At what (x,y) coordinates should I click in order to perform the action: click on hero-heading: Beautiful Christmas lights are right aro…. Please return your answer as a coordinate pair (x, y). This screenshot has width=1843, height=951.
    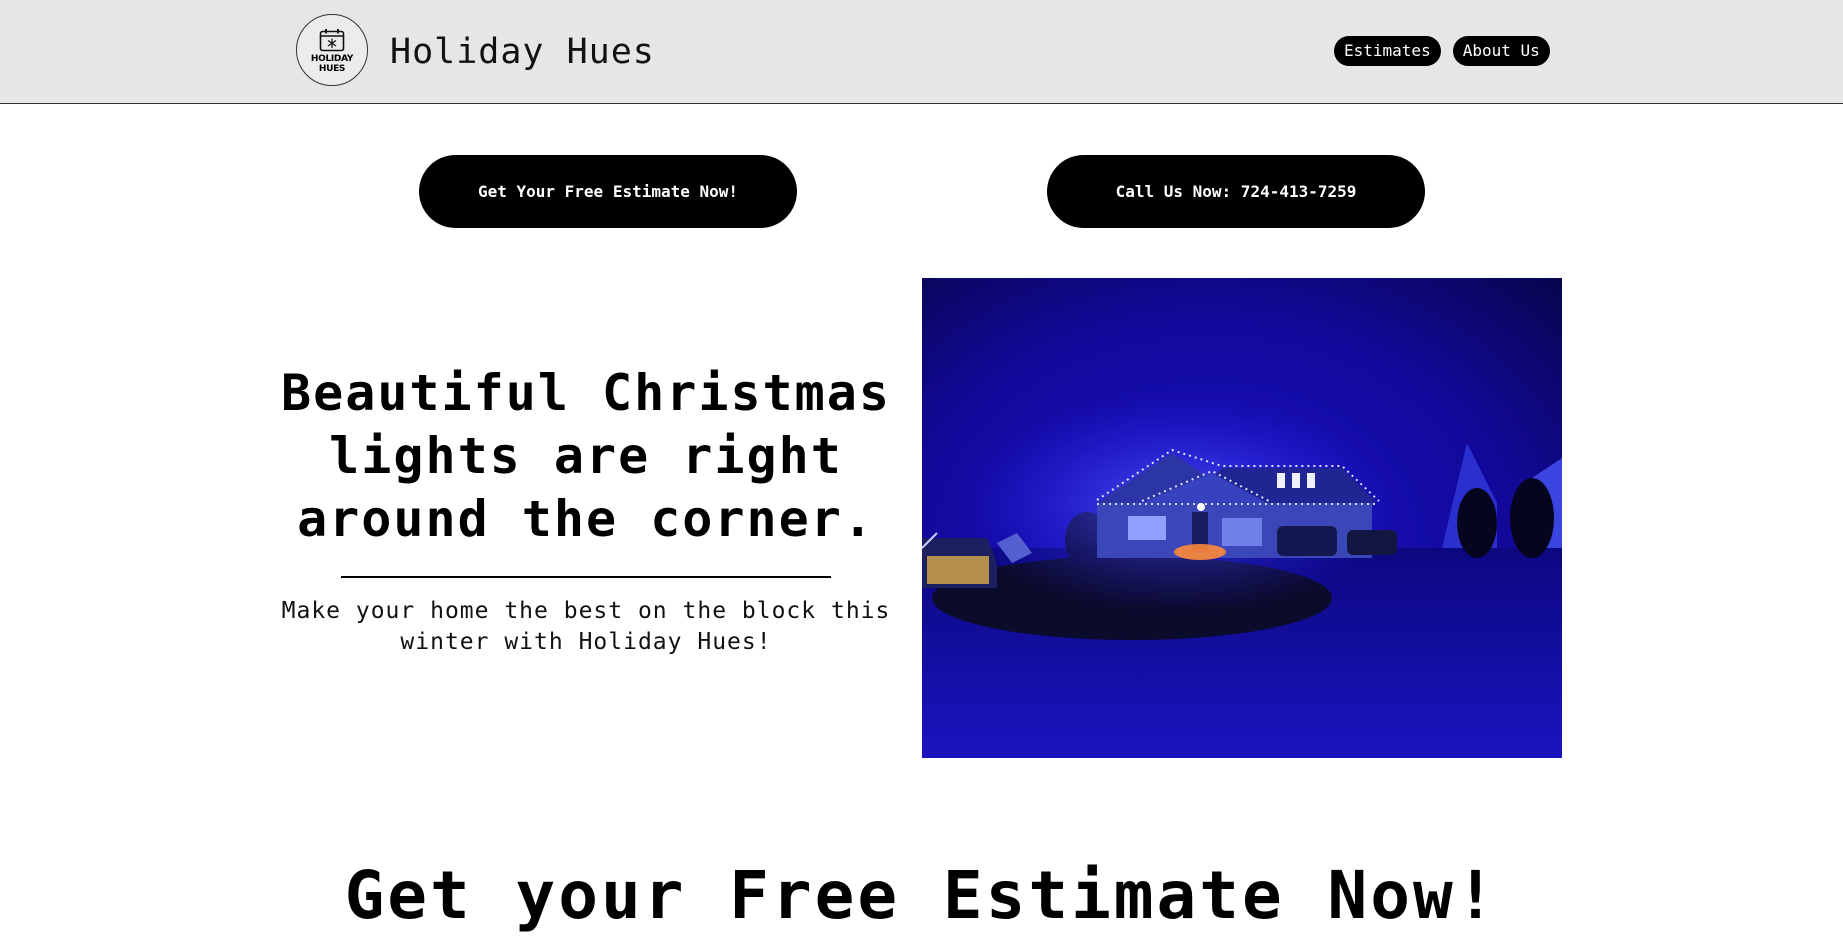
    Looking at the image, I should click on (586, 456).